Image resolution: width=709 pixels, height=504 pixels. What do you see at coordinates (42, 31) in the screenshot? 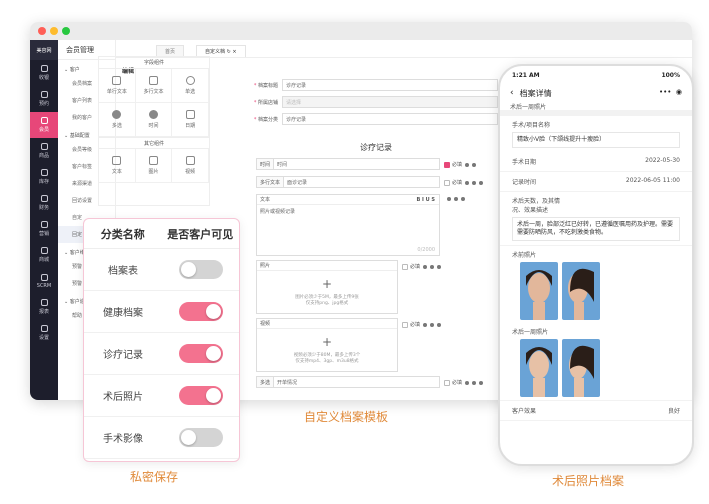
I see `close-window-icon` at bounding box center [42, 31].